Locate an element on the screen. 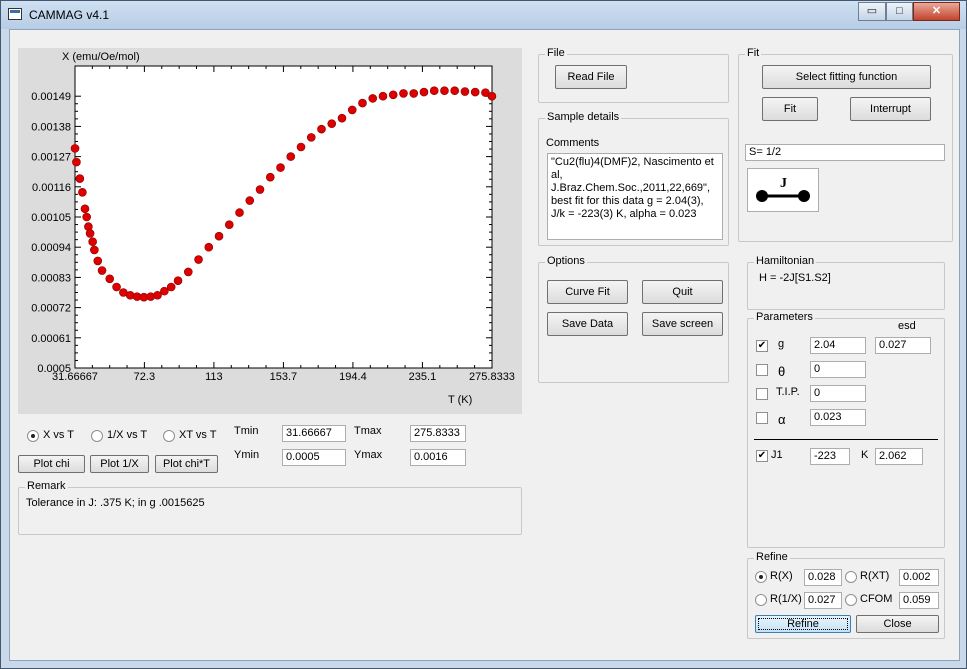  options-legend: Options is located at coordinates (566, 261).